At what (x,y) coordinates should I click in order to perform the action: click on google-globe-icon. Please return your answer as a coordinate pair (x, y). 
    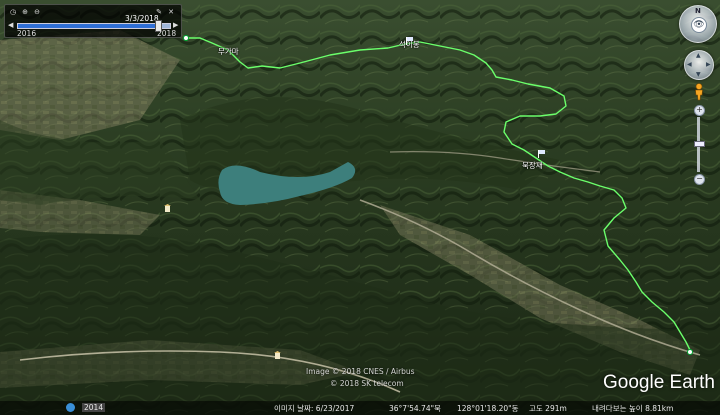
    Looking at the image, I should click on (70, 407).